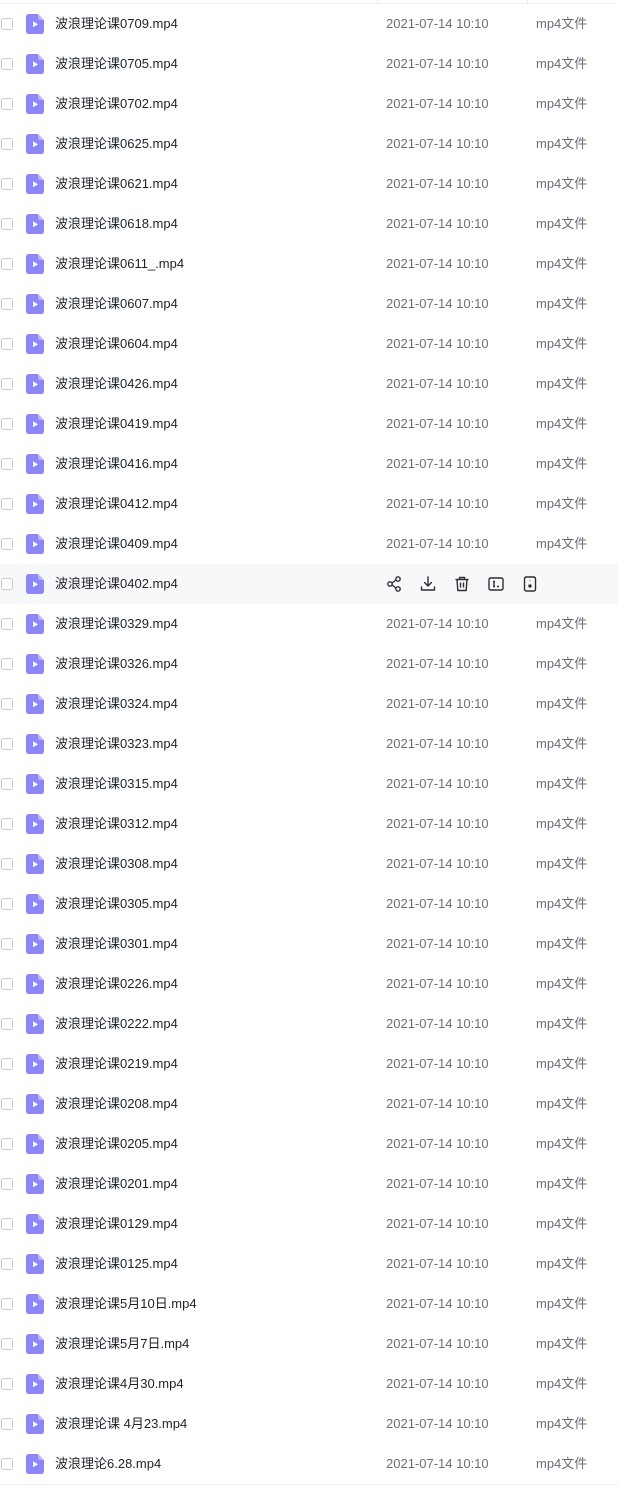 This screenshot has height=1490, width=618. I want to click on file-name: 波浪理论课0709.mp4, so click(116, 24).